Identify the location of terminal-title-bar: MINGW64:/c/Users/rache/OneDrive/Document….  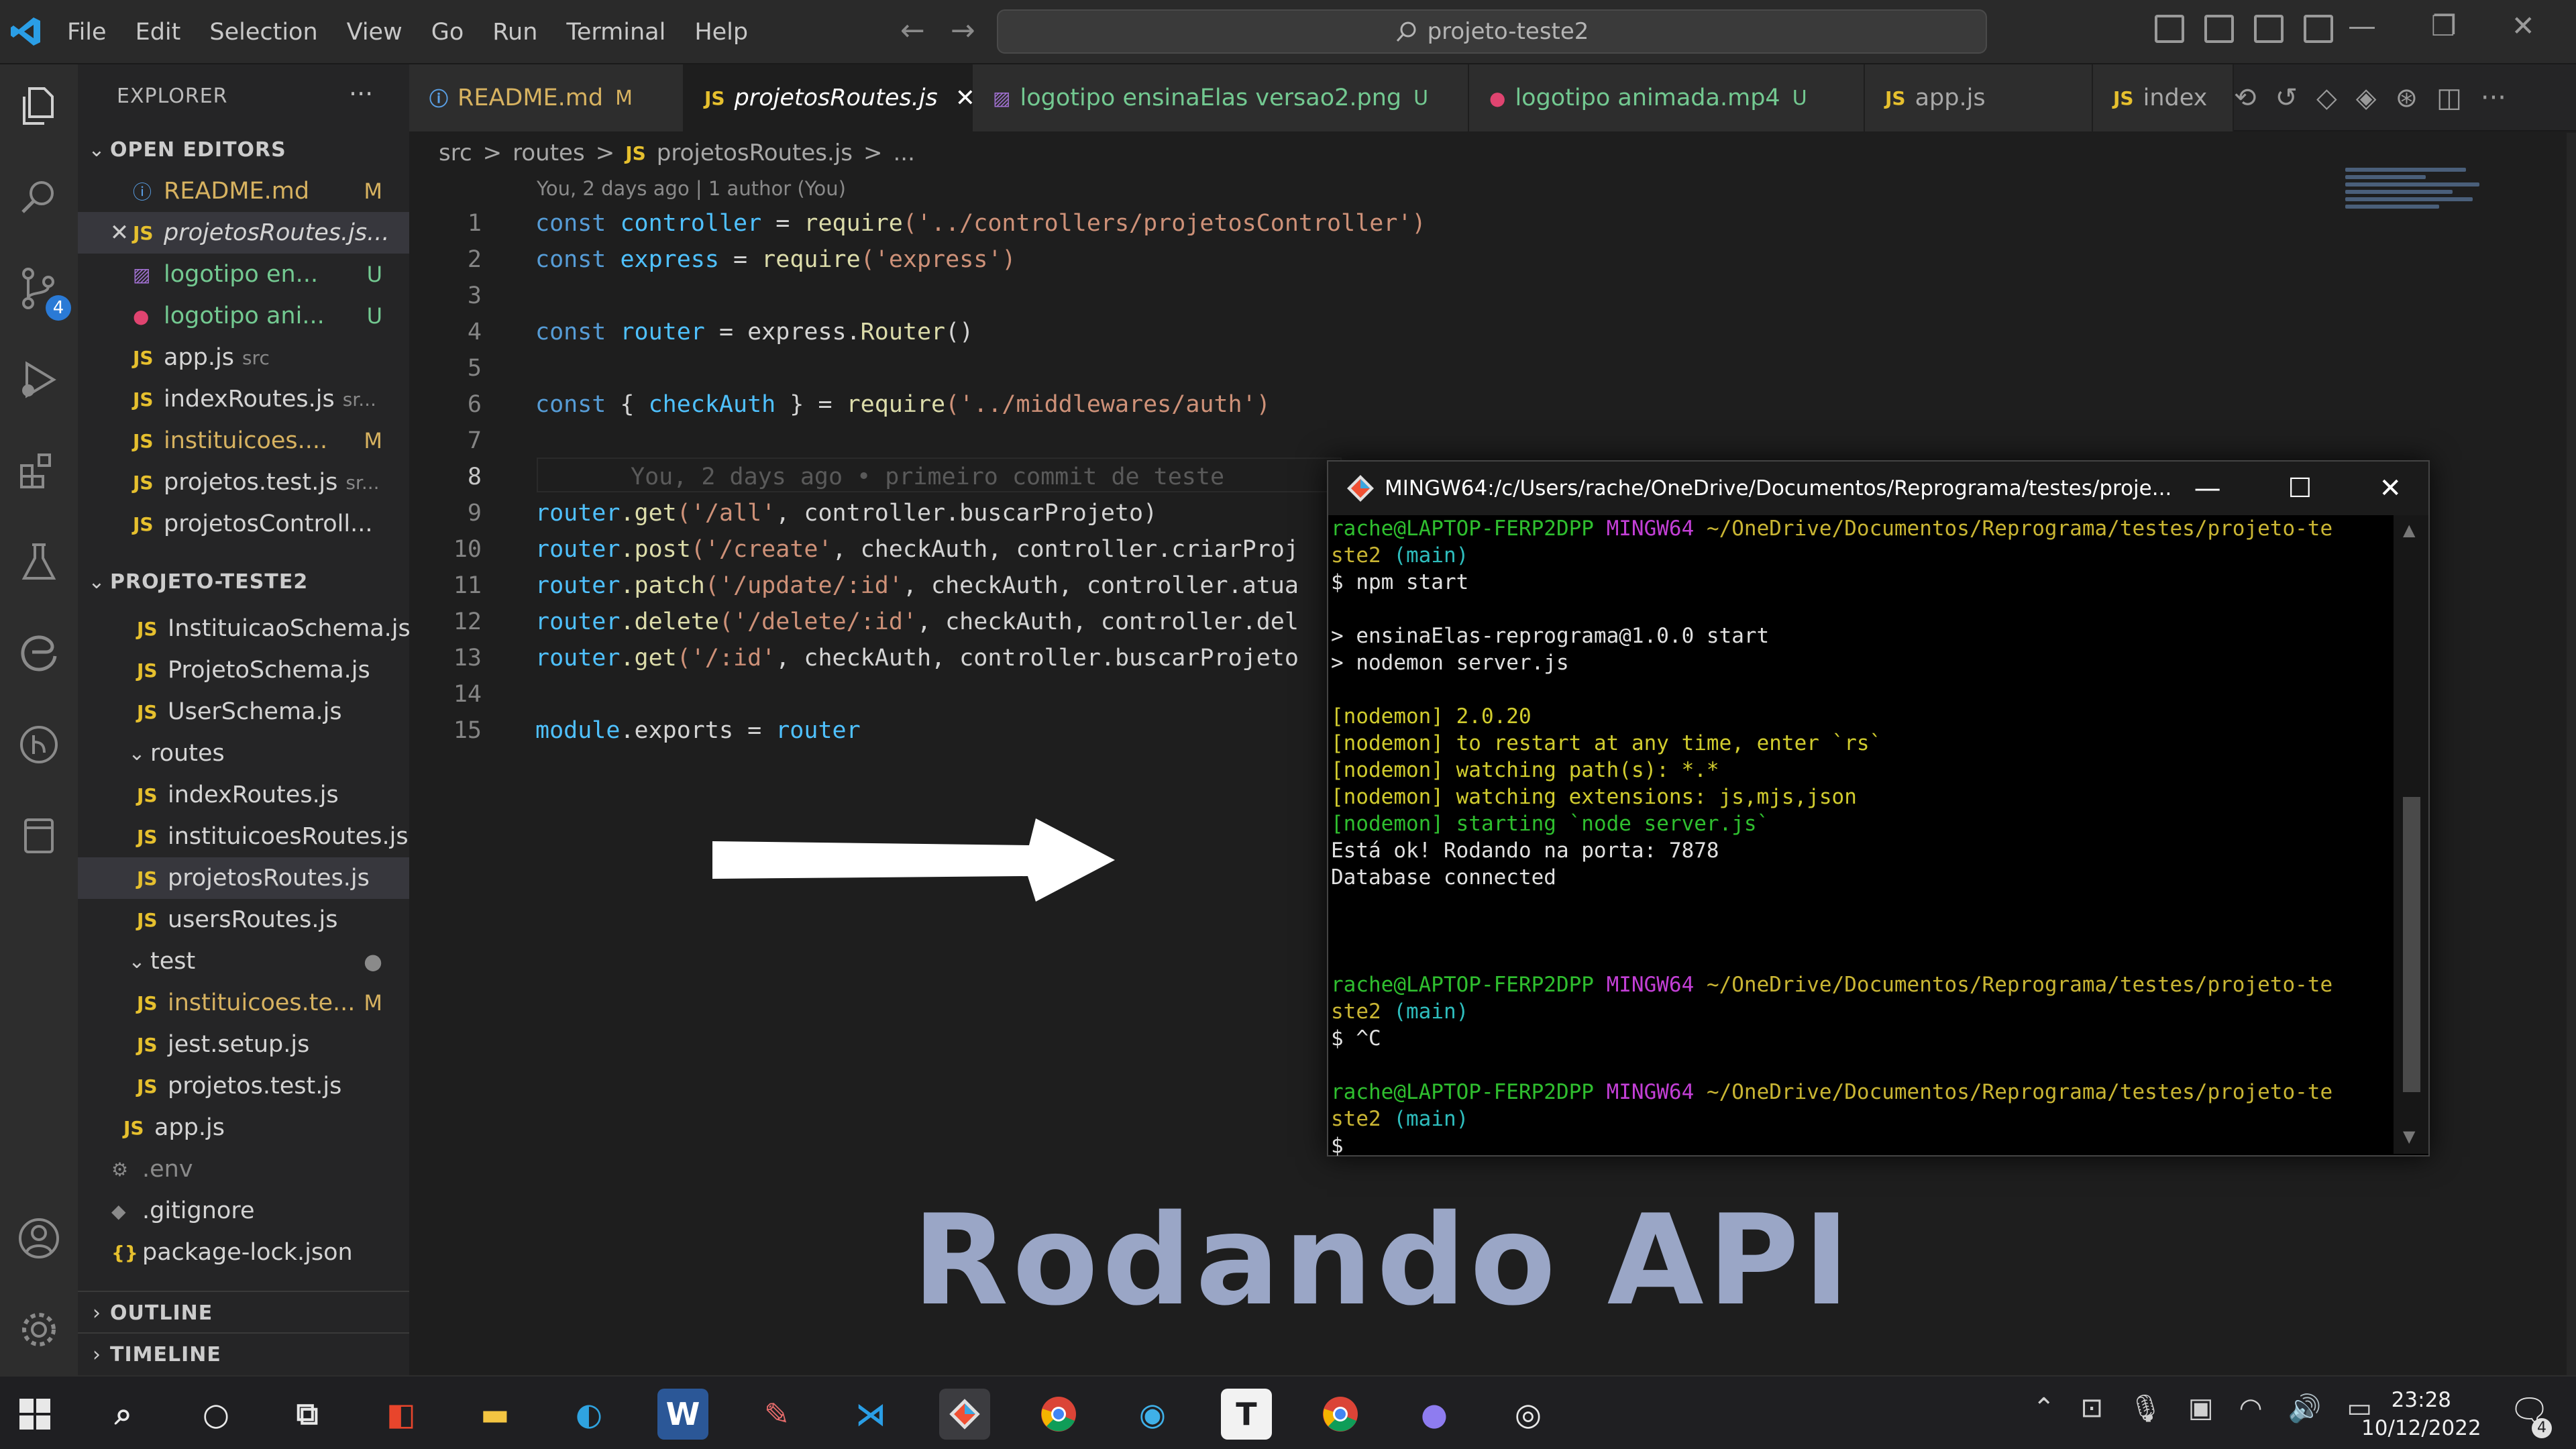
(1878, 488).